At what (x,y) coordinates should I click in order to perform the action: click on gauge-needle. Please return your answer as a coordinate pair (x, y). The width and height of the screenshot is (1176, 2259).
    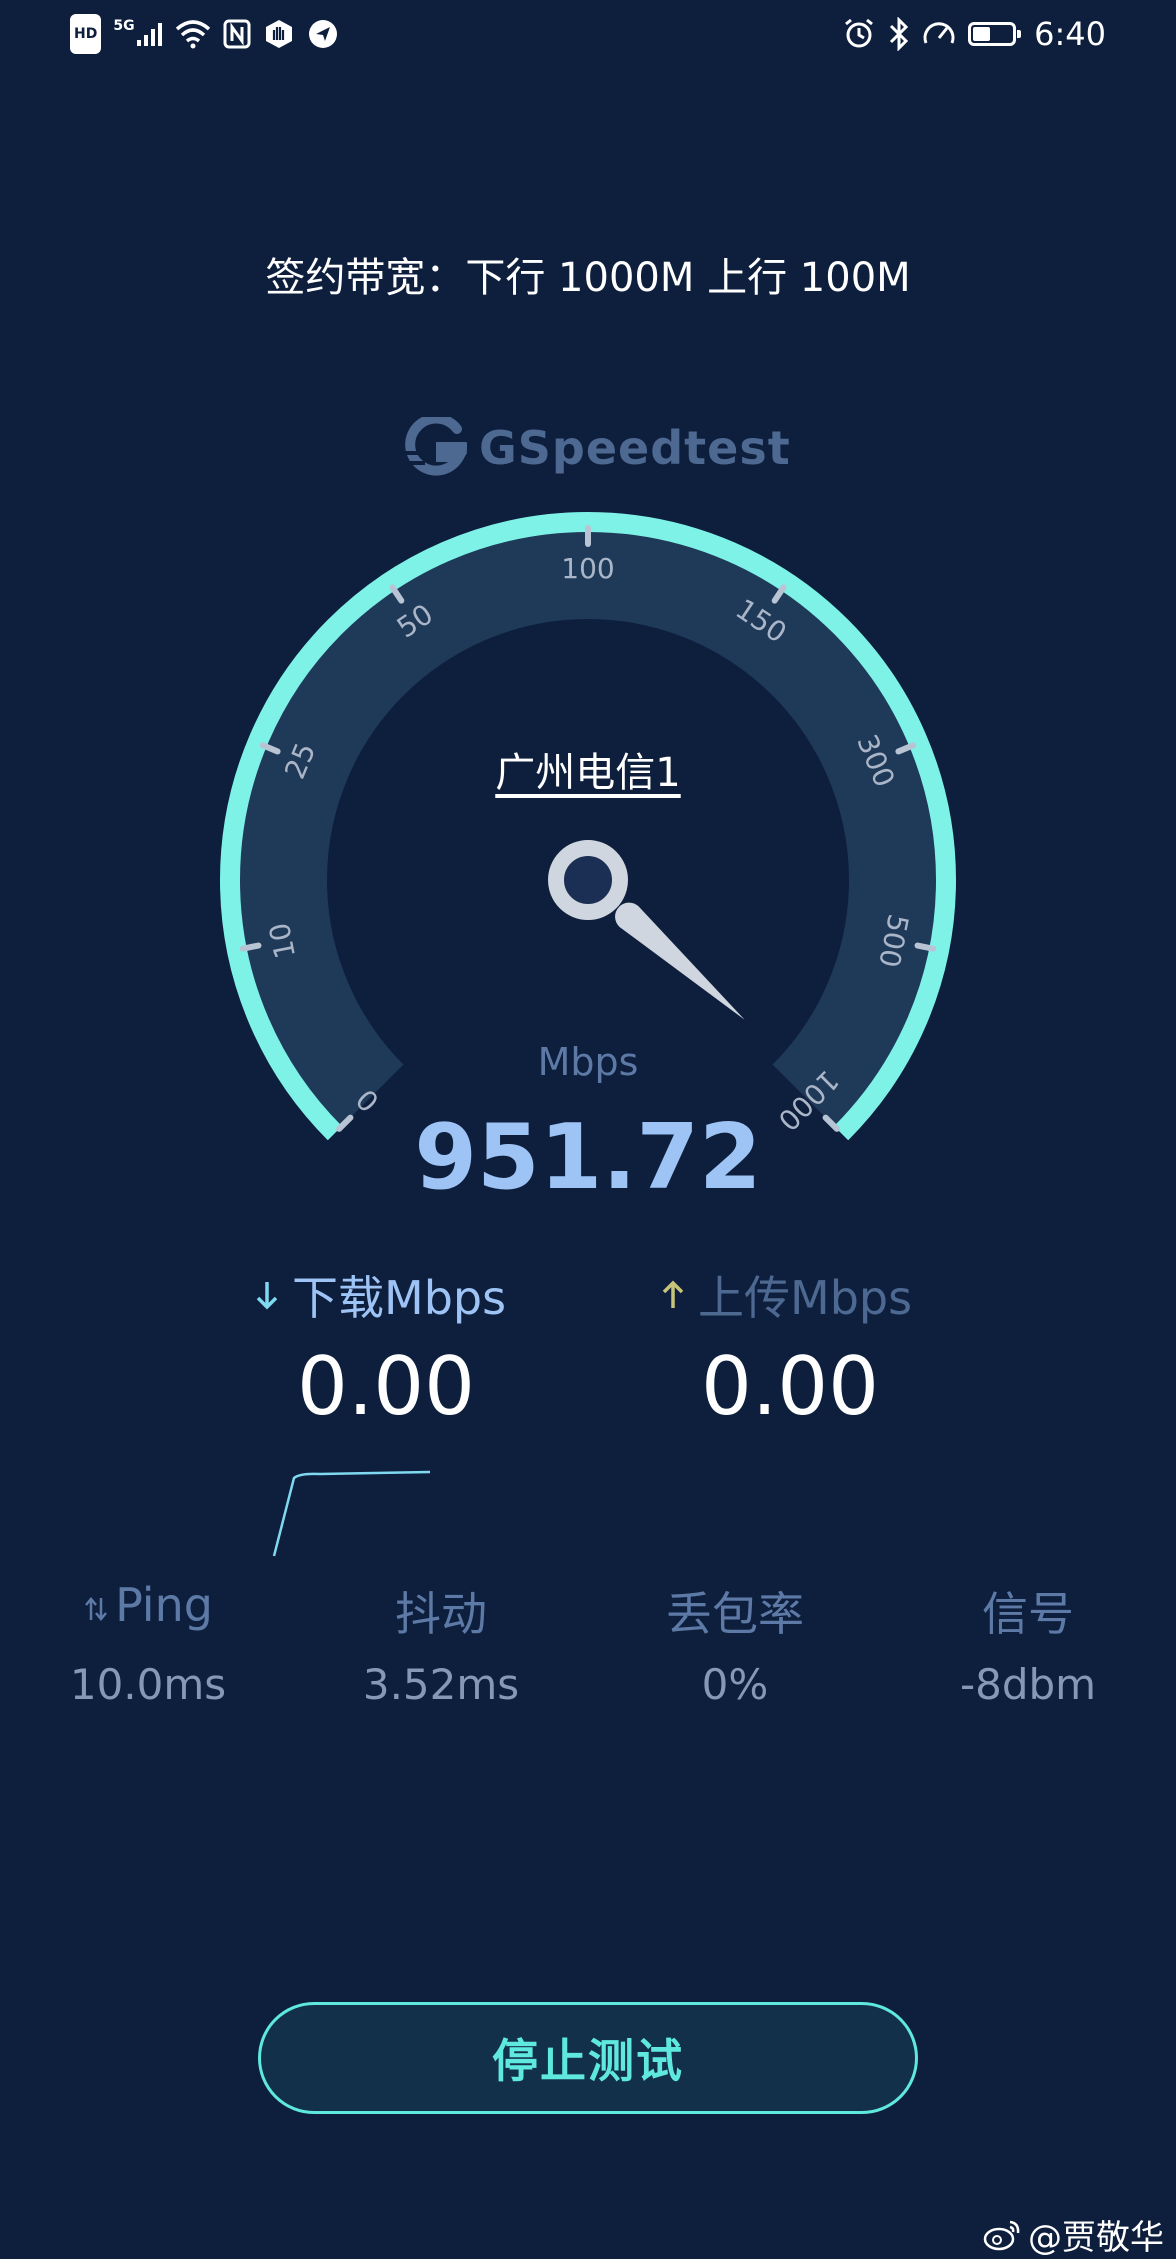
    Looking at the image, I should click on (680, 961).